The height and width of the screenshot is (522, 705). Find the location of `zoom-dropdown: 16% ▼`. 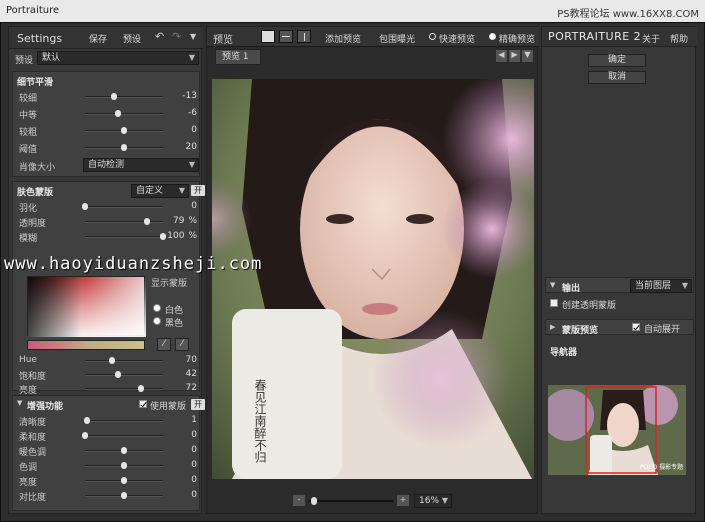

zoom-dropdown: 16% ▼ is located at coordinates (433, 501).